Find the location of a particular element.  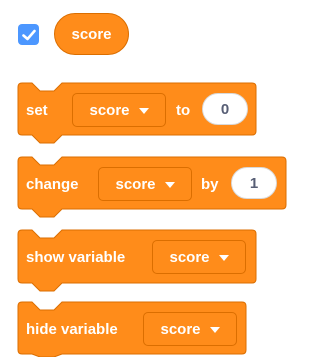

change-by-label: by is located at coordinates (210, 184).